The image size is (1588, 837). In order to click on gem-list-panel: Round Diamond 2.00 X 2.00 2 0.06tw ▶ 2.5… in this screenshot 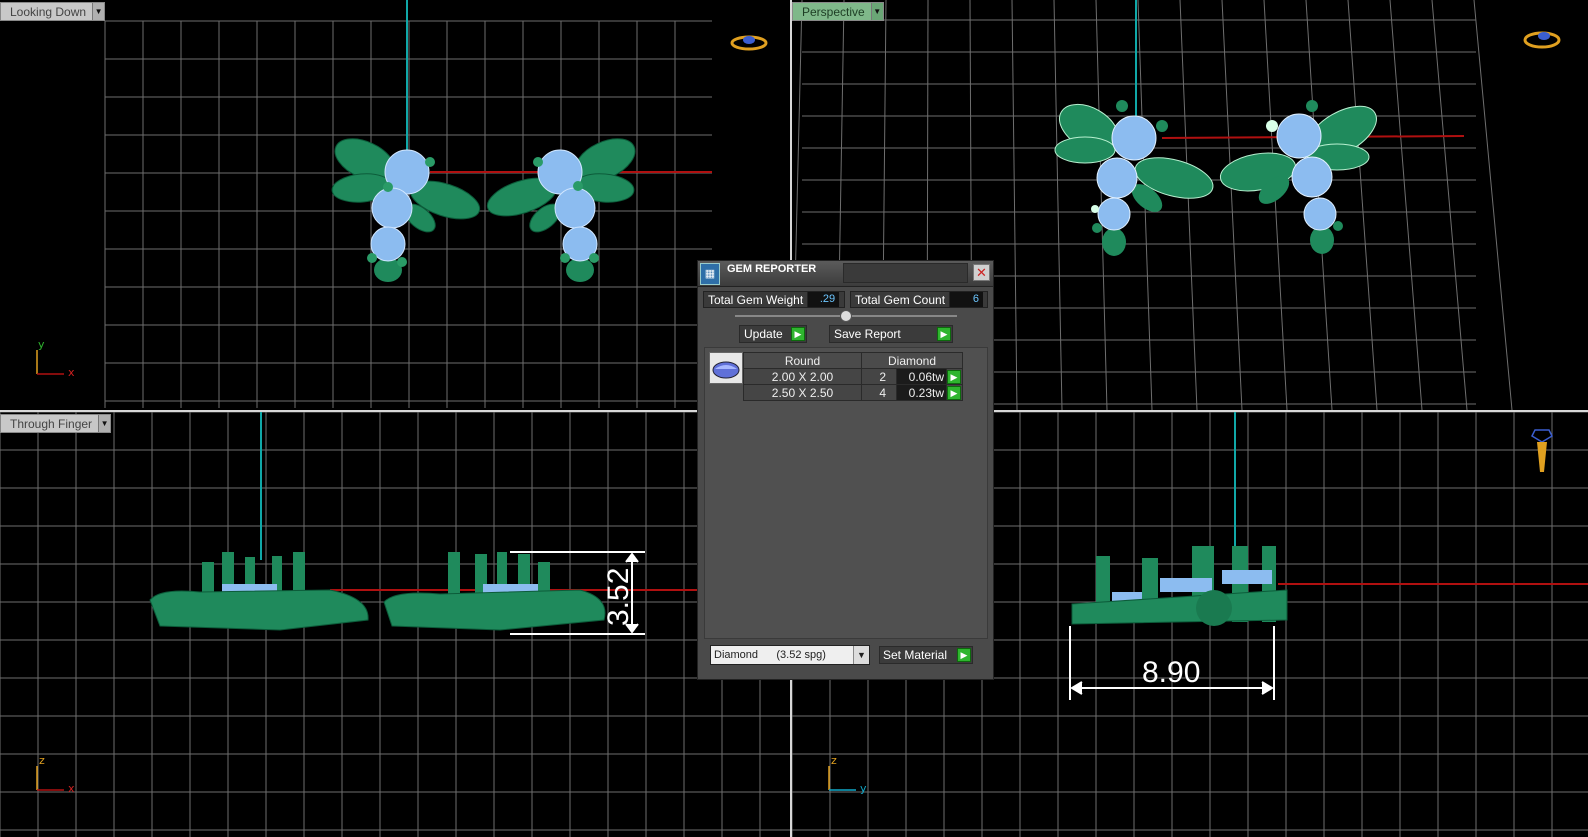, I will do `click(846, 493)`.